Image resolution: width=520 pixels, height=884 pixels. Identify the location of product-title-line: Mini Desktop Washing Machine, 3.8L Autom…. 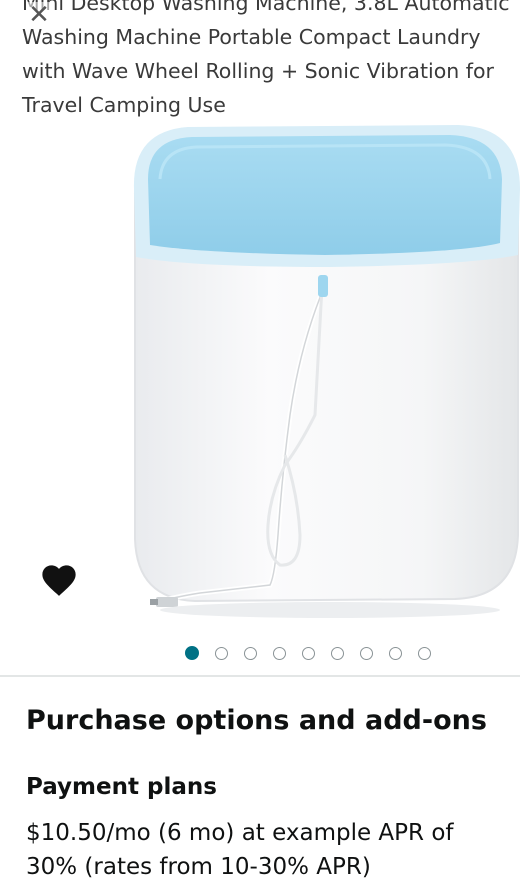
(266, 7).